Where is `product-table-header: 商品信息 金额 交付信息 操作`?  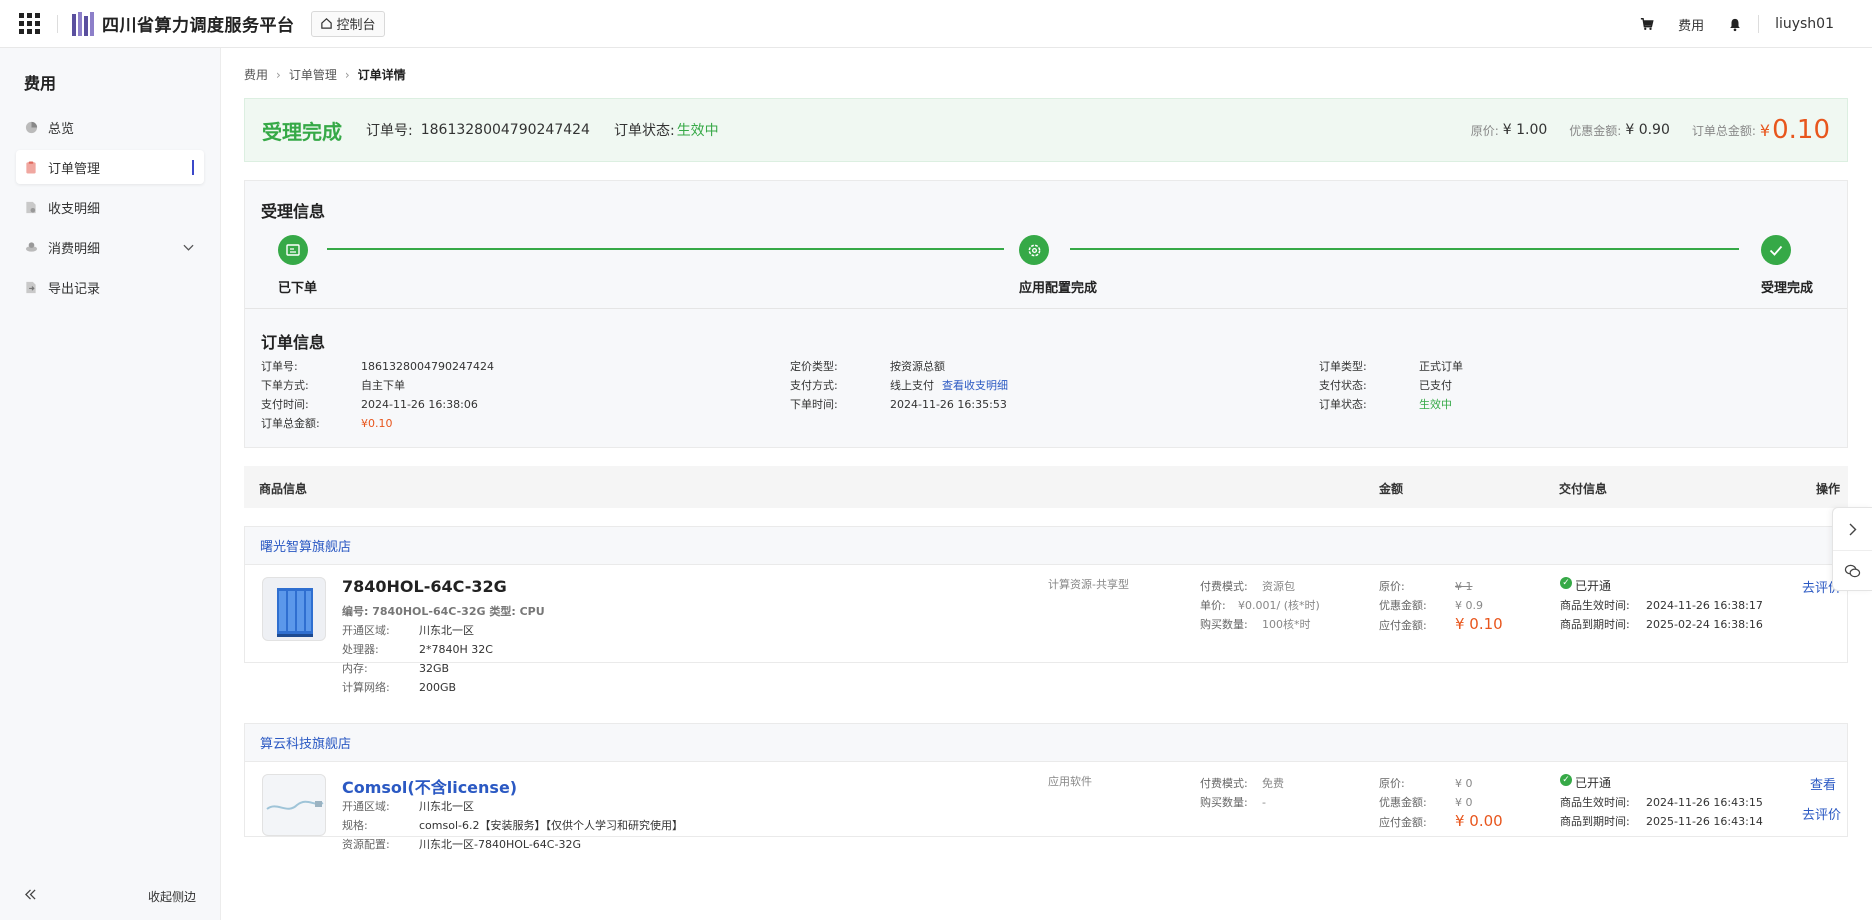
product-table-header: 商品信息 金额 交付信息 操作 is located at coordinates (1046, 487).